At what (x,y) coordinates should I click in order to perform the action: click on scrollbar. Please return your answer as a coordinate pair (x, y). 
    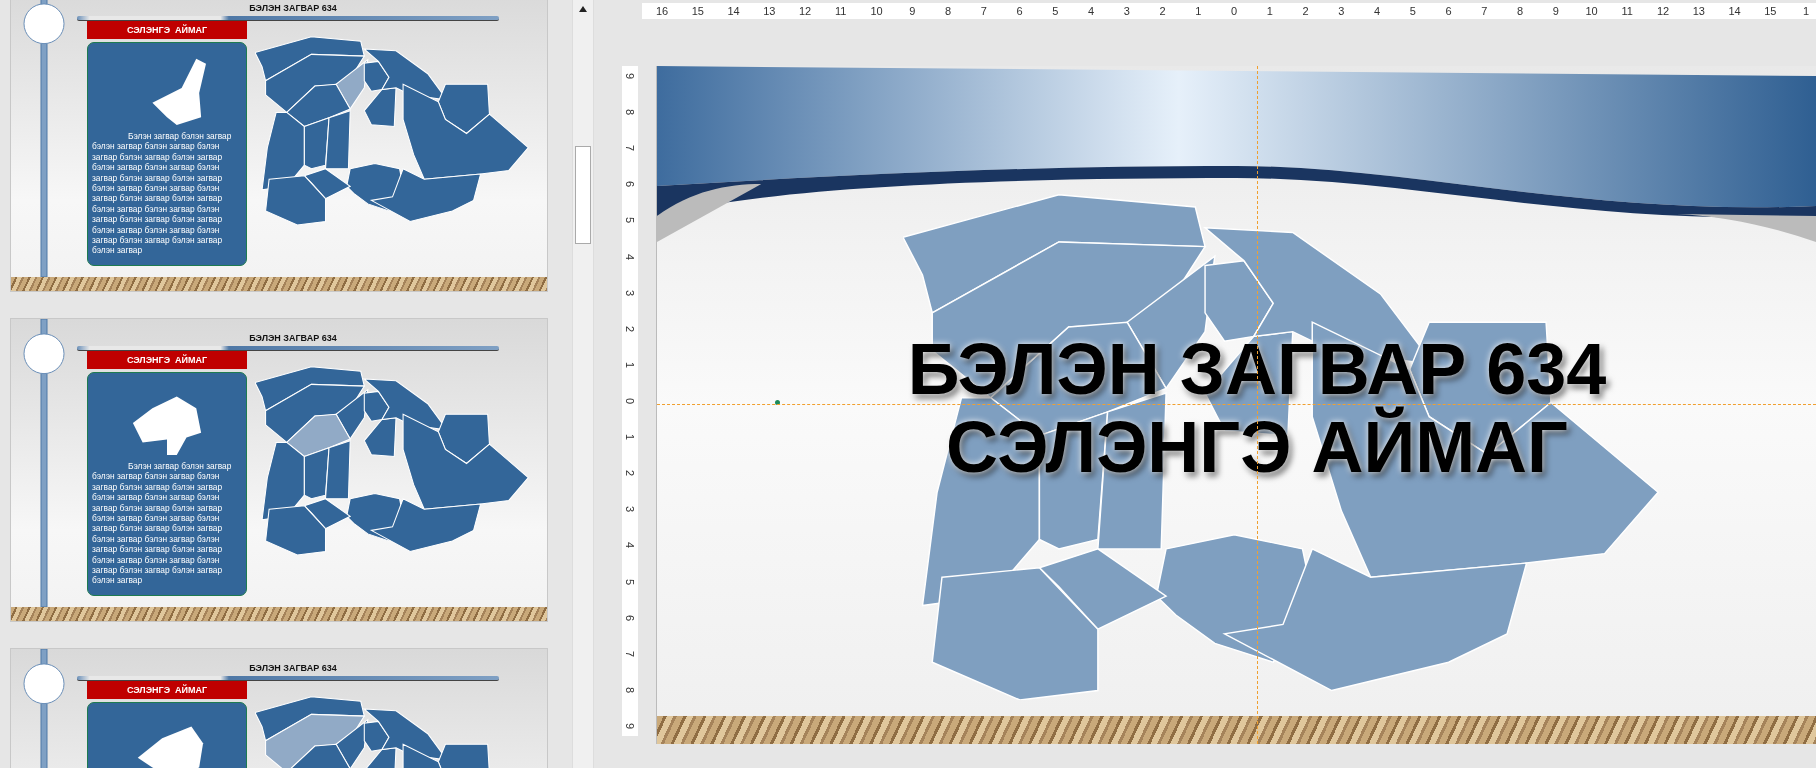
    Looking at the image, I should click on (583, 384).